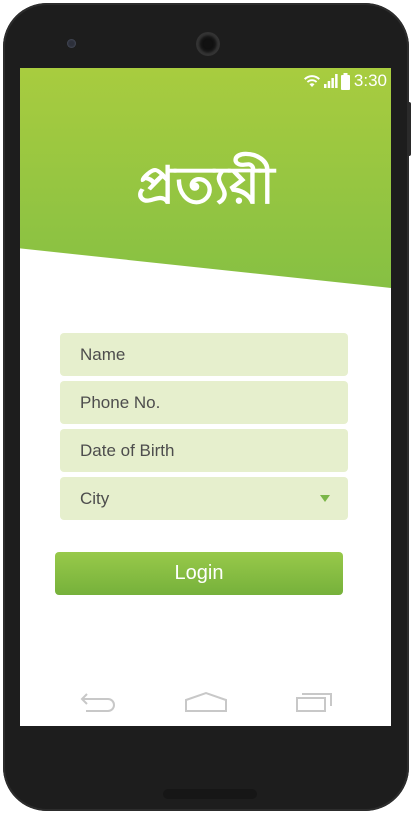 The width and height of the screenshot is (413, 815). I want to click on power-button, so click(409, 129).